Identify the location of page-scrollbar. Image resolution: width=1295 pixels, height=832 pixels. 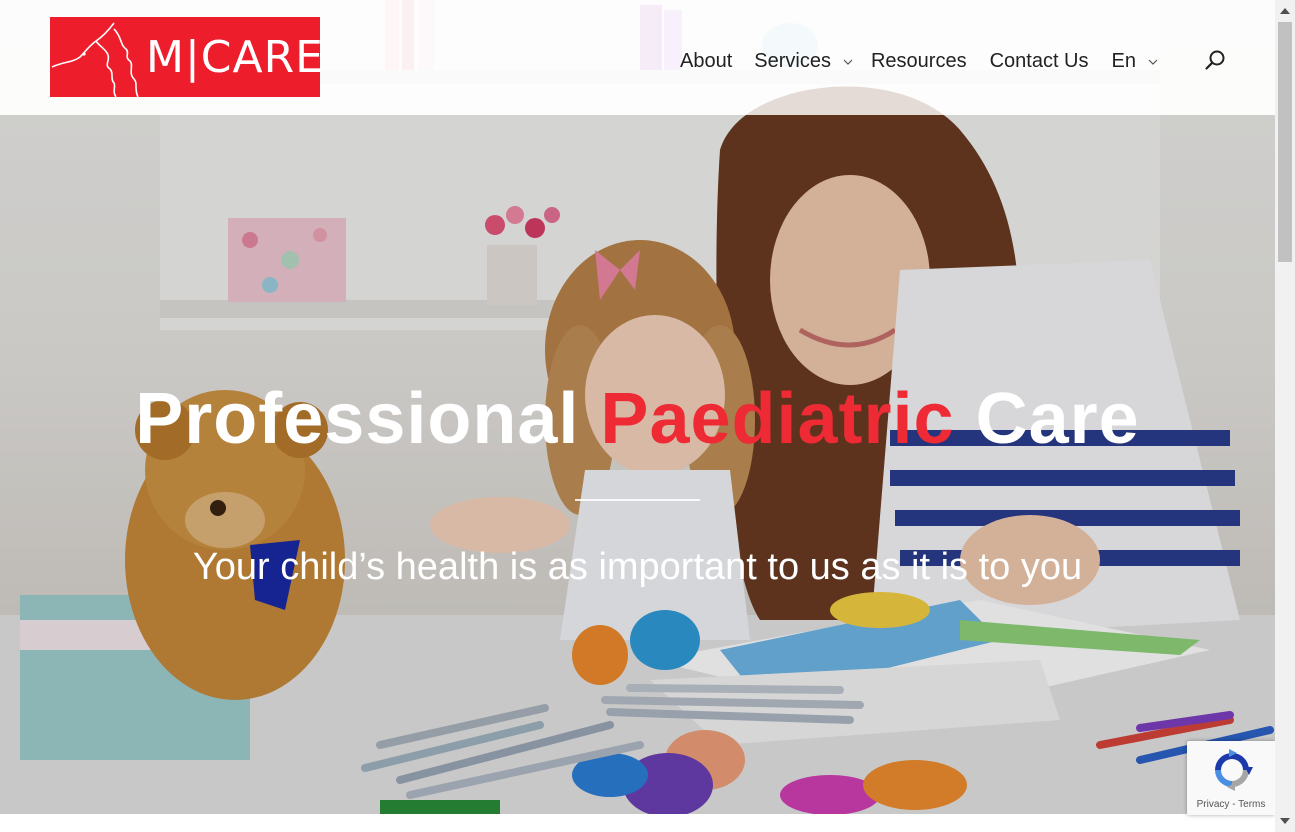
(1285, 416).